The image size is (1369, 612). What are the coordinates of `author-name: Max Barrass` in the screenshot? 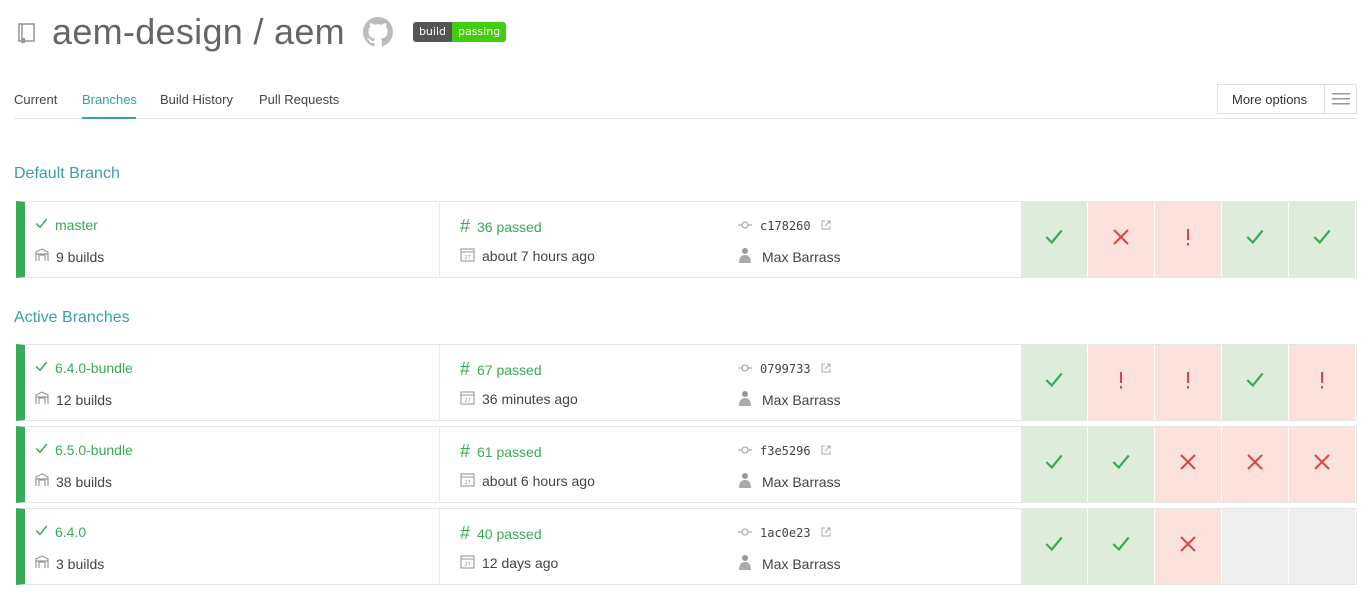 It's located at (801, 256).